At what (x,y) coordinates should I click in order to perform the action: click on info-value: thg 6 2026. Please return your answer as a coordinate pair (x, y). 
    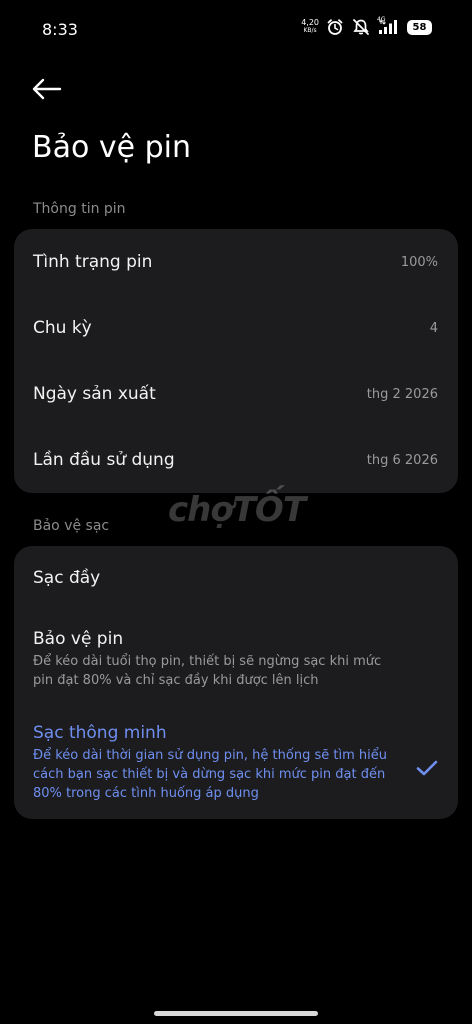
    Looking at the image, I should click on (402, 460).